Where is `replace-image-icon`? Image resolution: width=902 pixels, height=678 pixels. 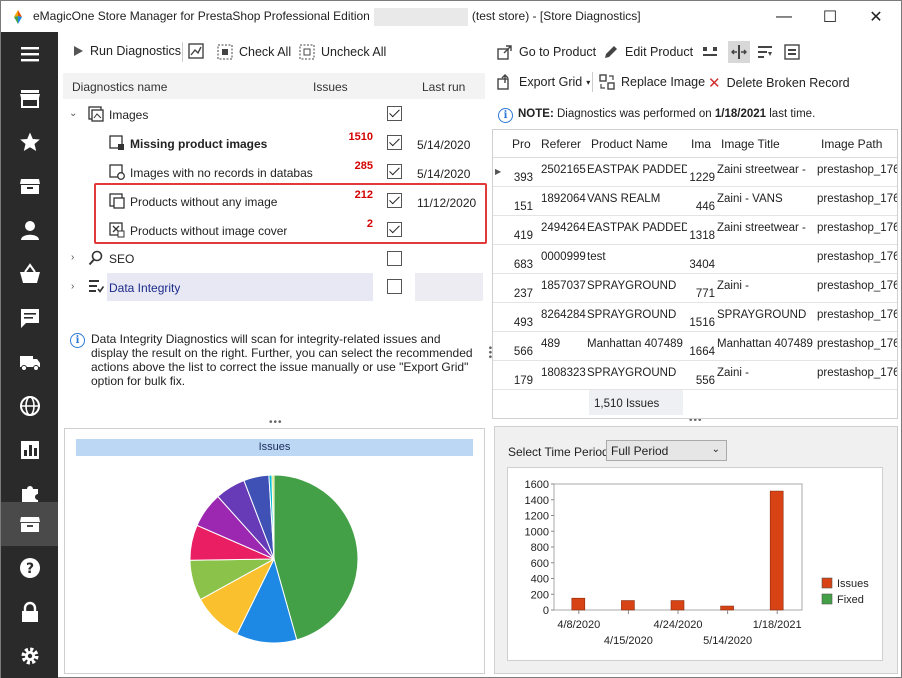 replace-image-icon is located at coordinates (607, 82).